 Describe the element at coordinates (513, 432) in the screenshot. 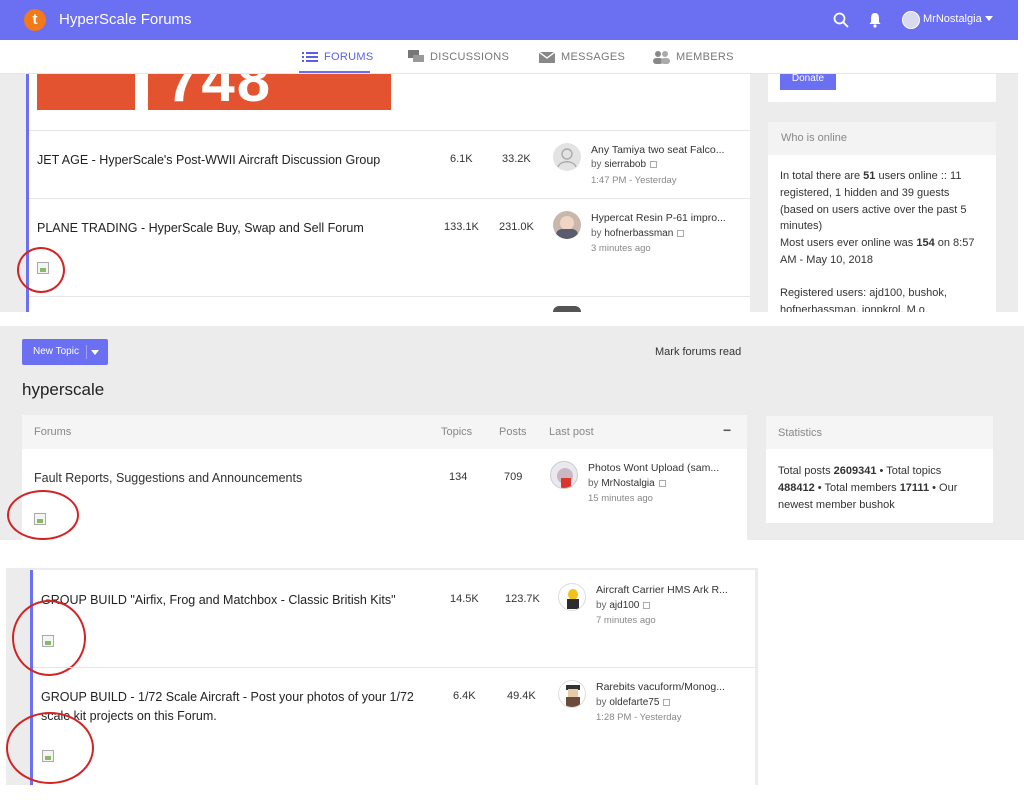

I see `column-header-posts: Posts` at that location.